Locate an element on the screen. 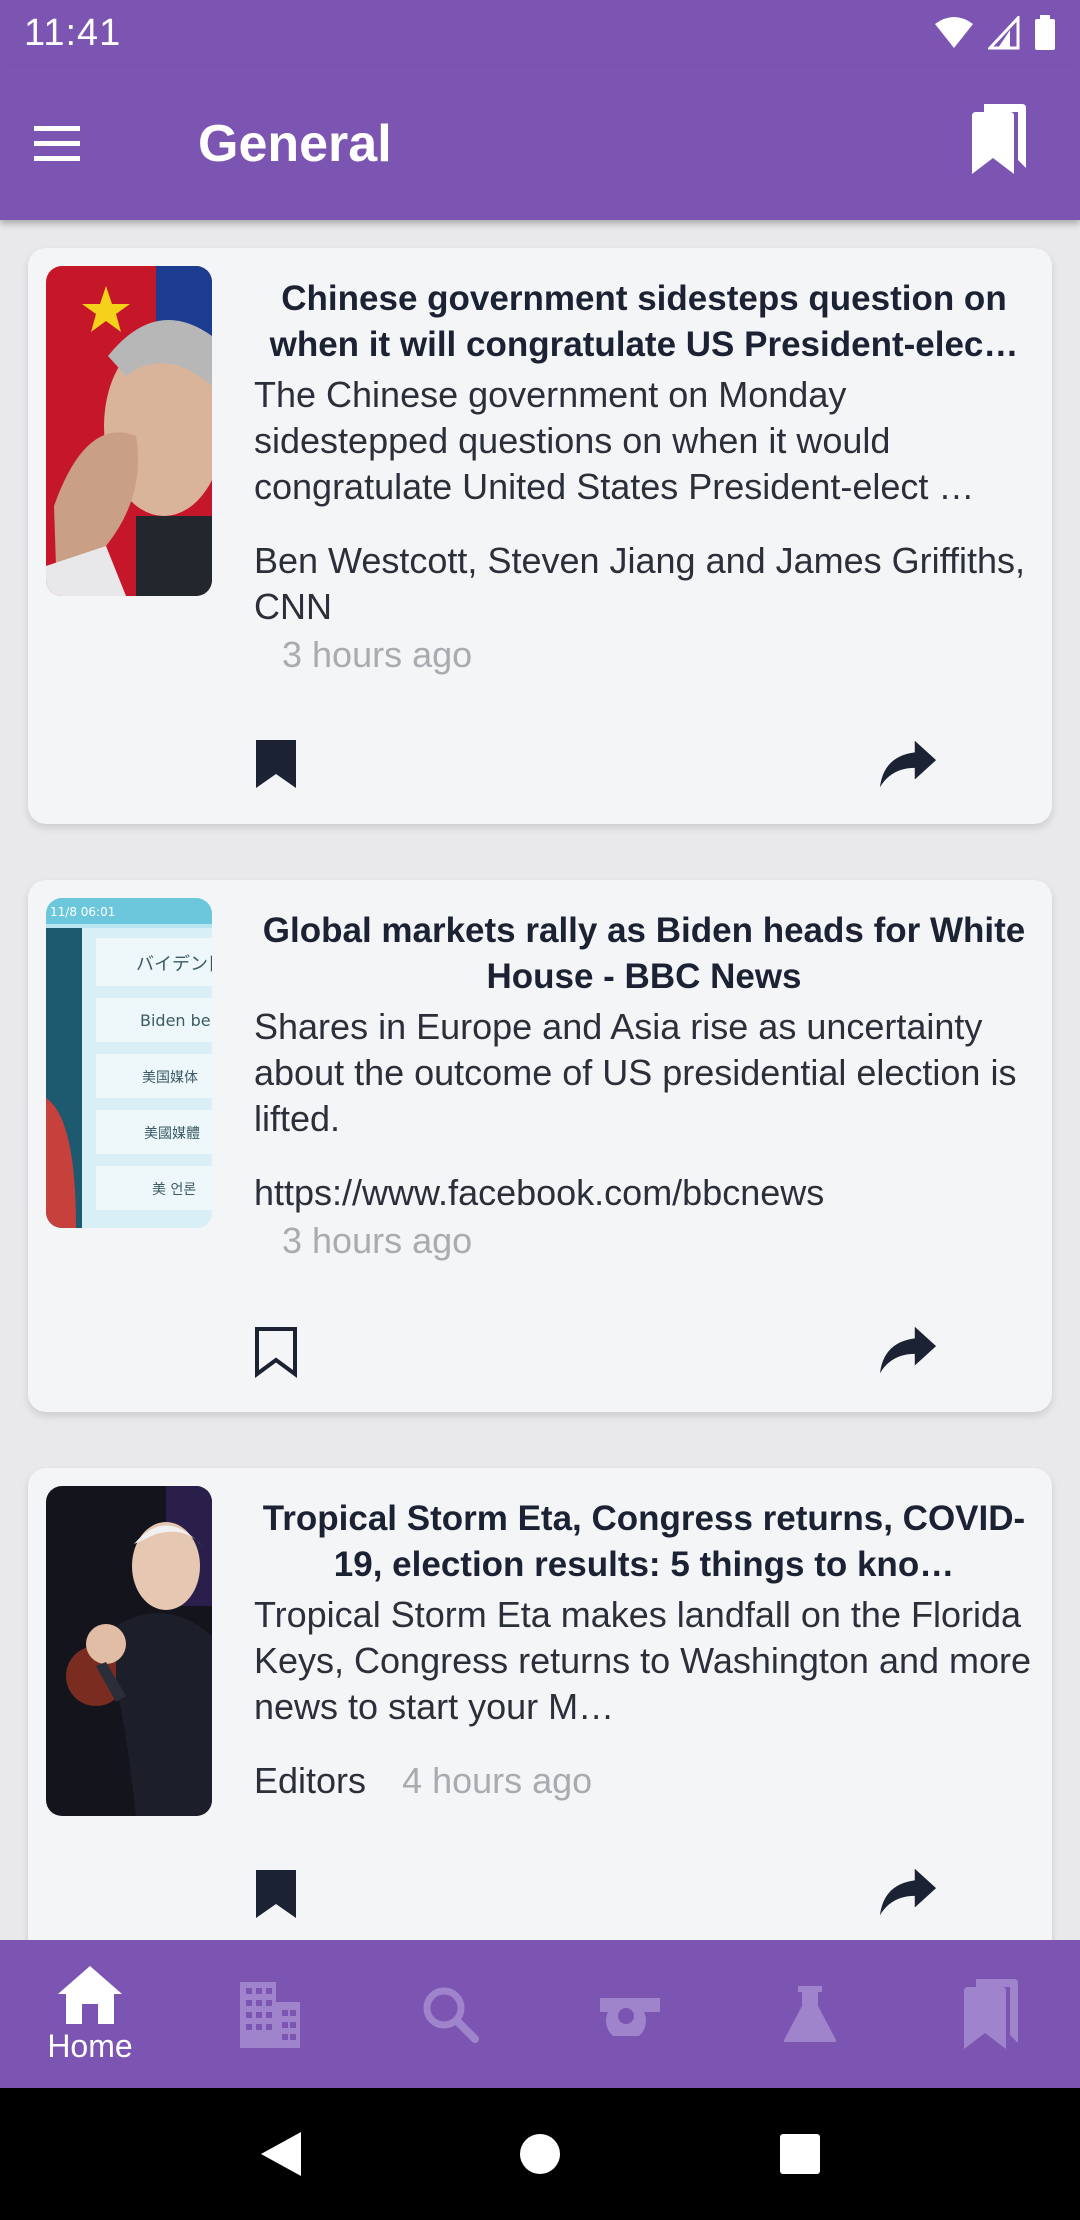  flask-icon is located at coordinates (810, 2014).